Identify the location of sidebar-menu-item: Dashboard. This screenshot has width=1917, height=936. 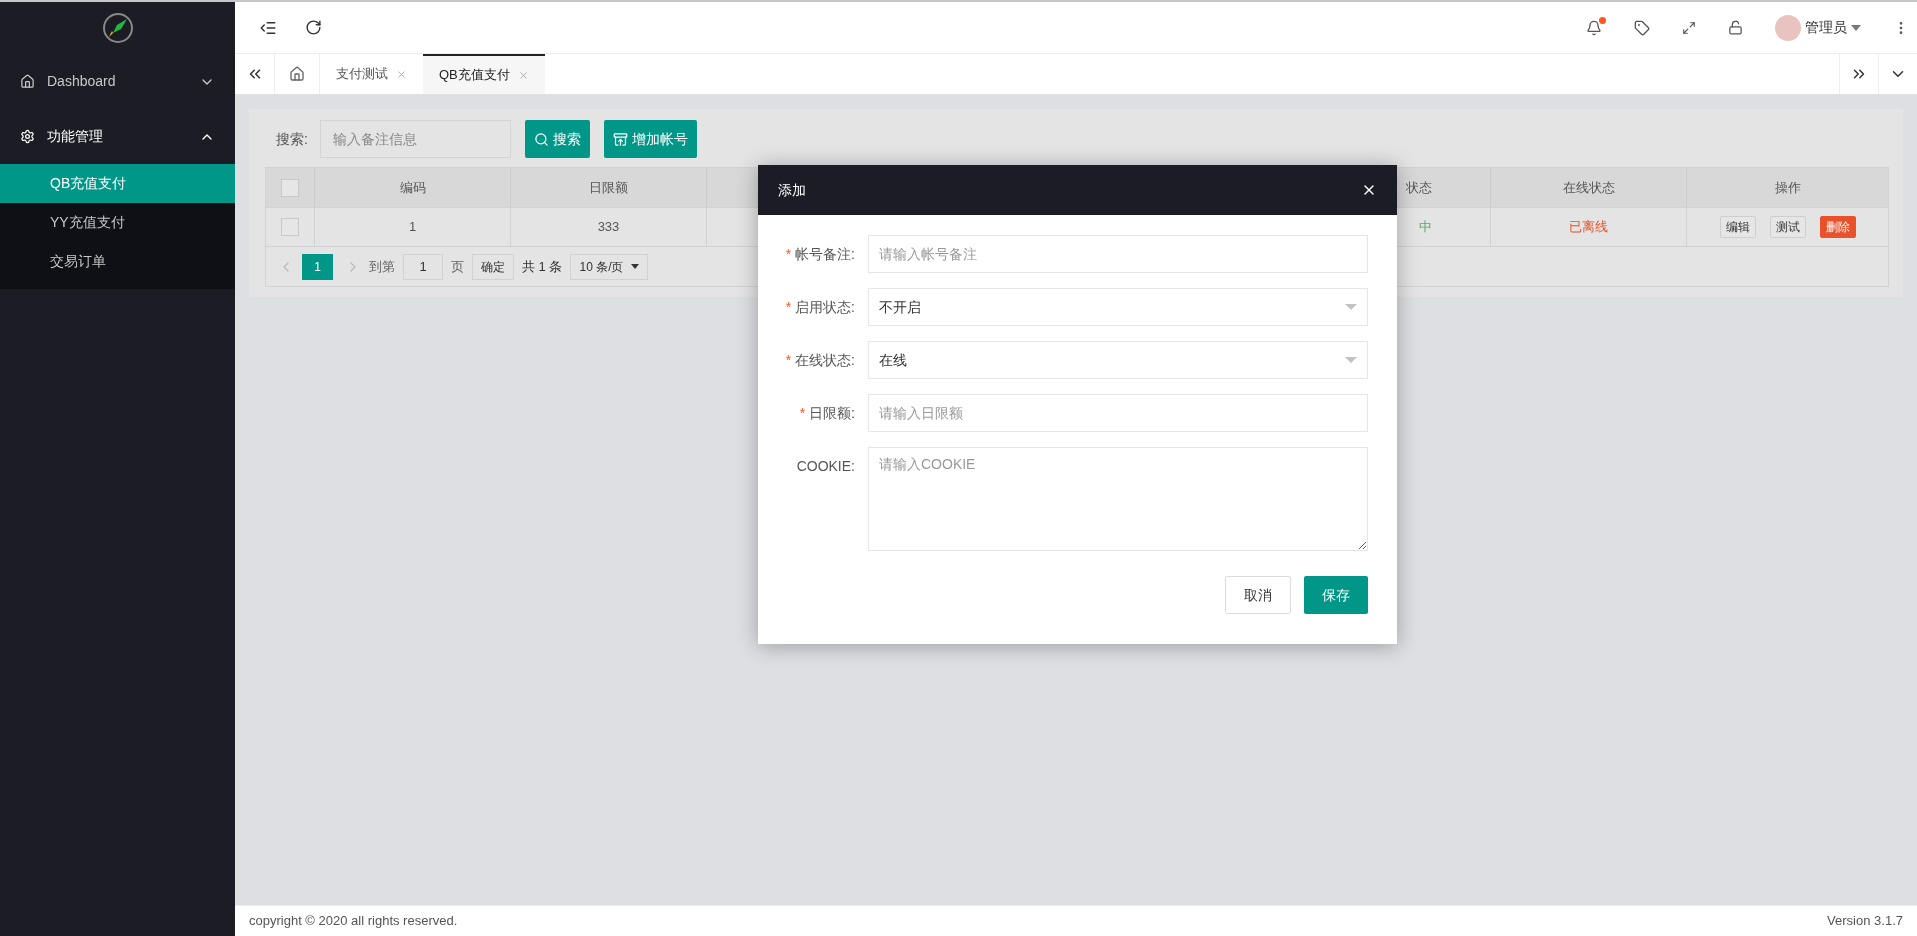
(117, 81).